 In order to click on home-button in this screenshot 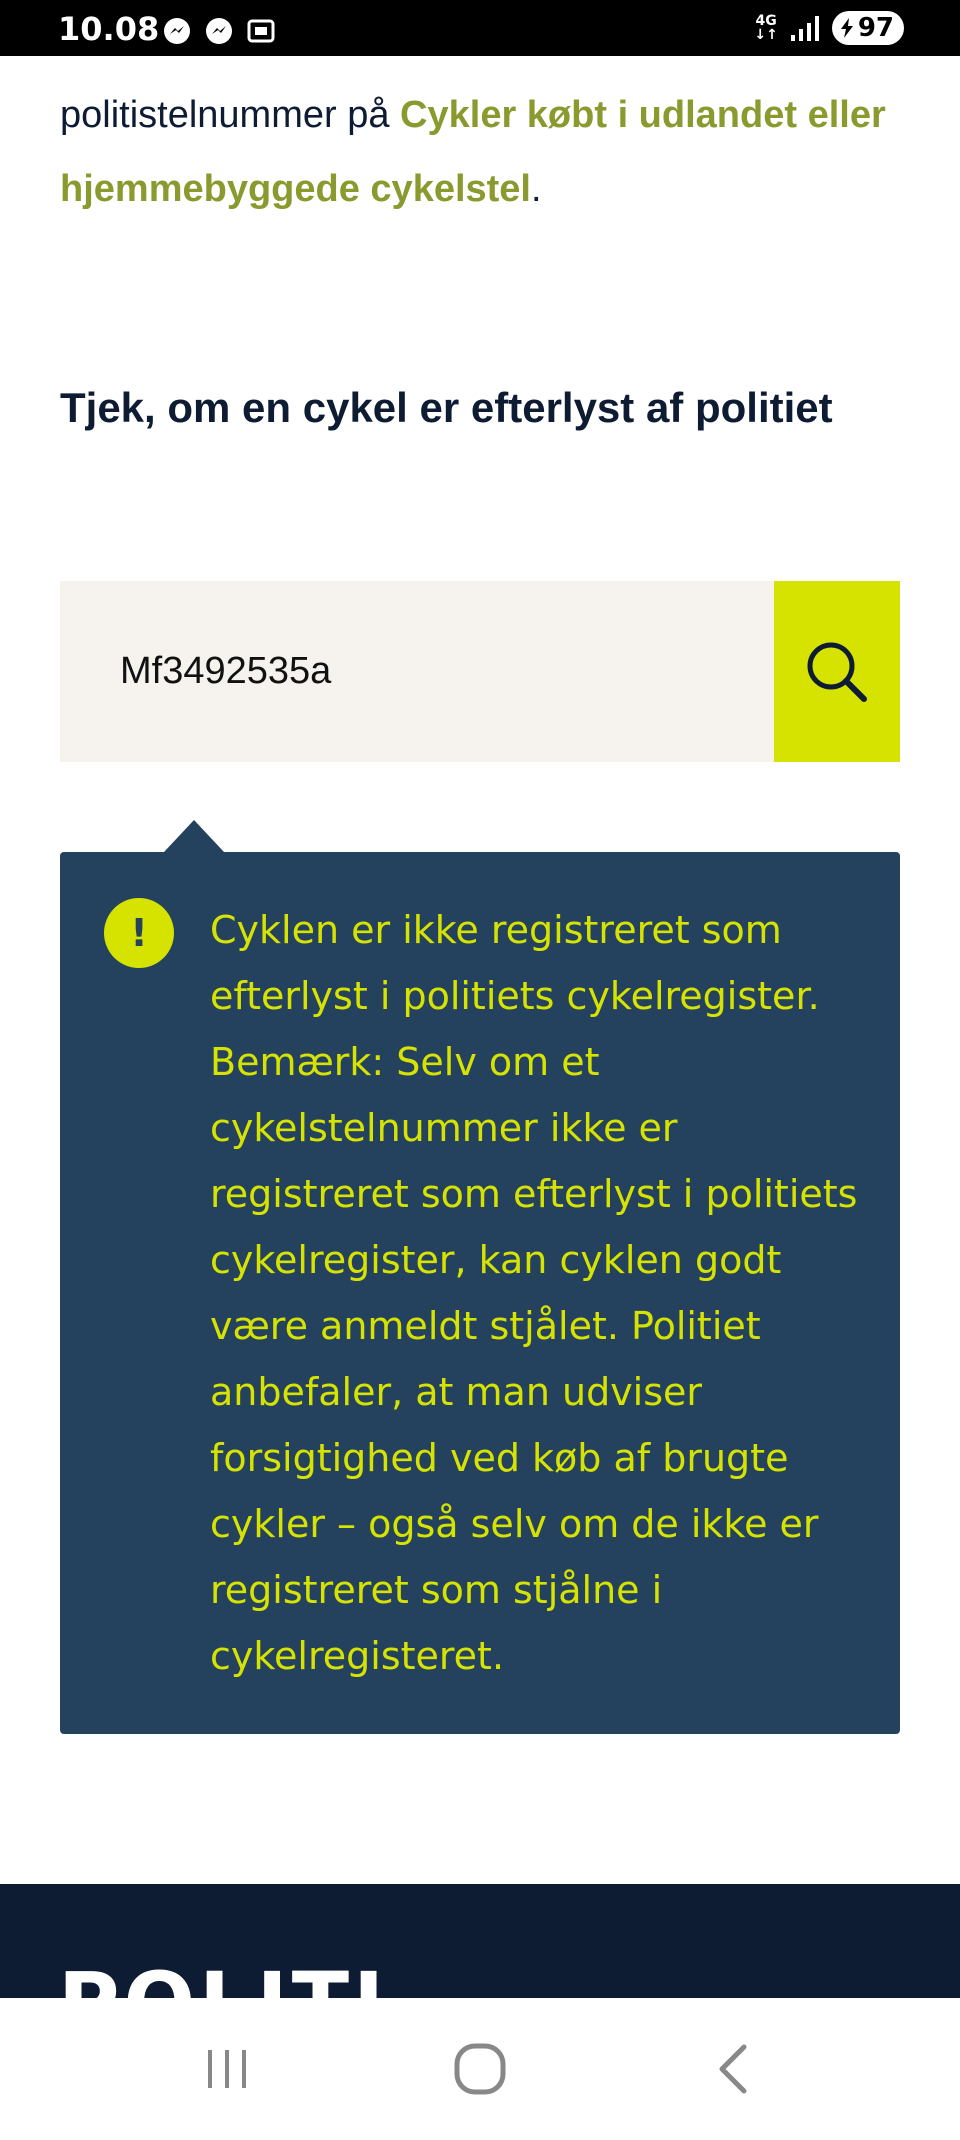, I will do `click(480, 2069)`.